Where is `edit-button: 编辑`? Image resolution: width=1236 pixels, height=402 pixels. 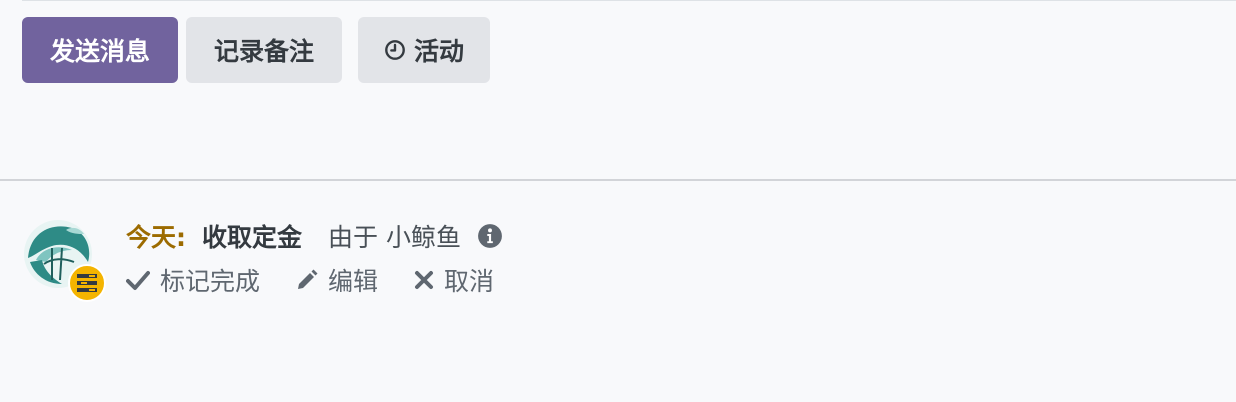 edit-button: 编辑 is located at coordinates (337, 280).